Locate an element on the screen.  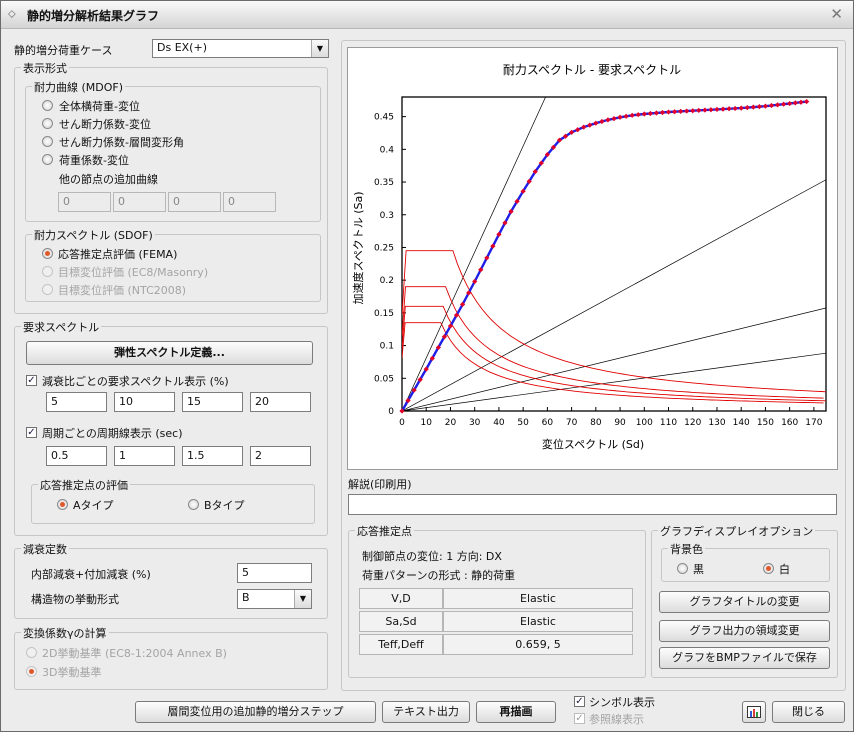
behavior-select: B ▼ is located at coordinates (274, 599).